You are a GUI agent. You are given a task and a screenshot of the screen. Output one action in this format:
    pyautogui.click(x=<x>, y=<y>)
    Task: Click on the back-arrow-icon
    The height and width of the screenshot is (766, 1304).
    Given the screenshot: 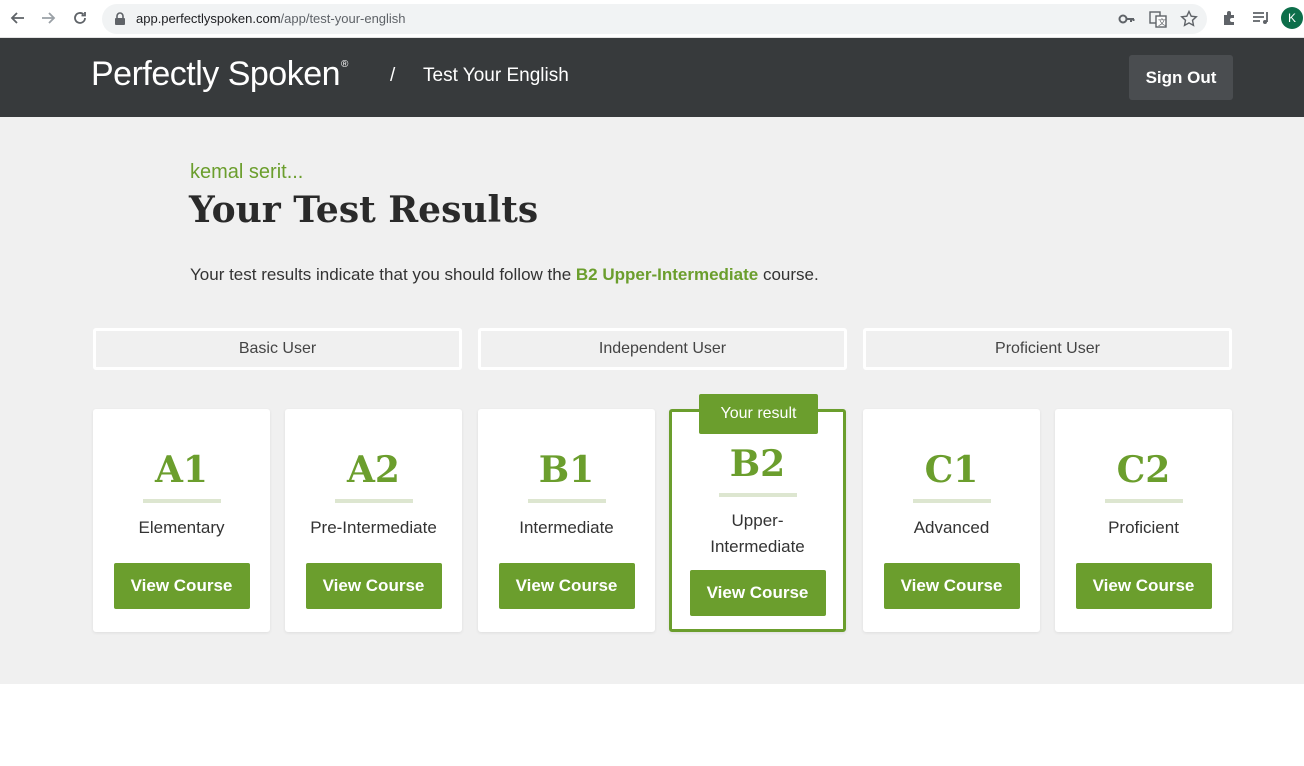 What is the action you would take?
    pyautogui.click(x=18, y=18)
    